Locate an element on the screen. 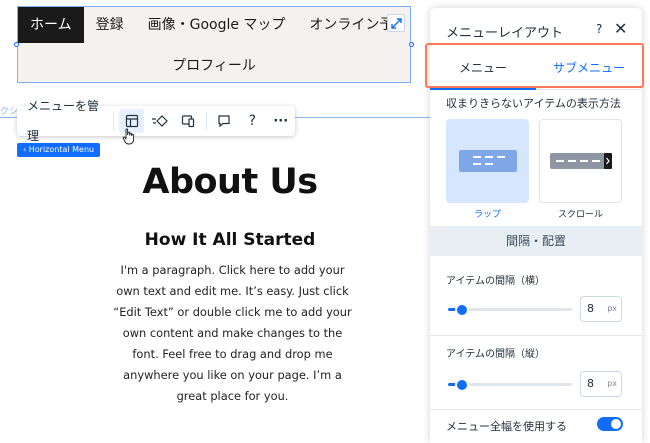  spacing-h-input: 8 px is located at coordinates (601, 309).